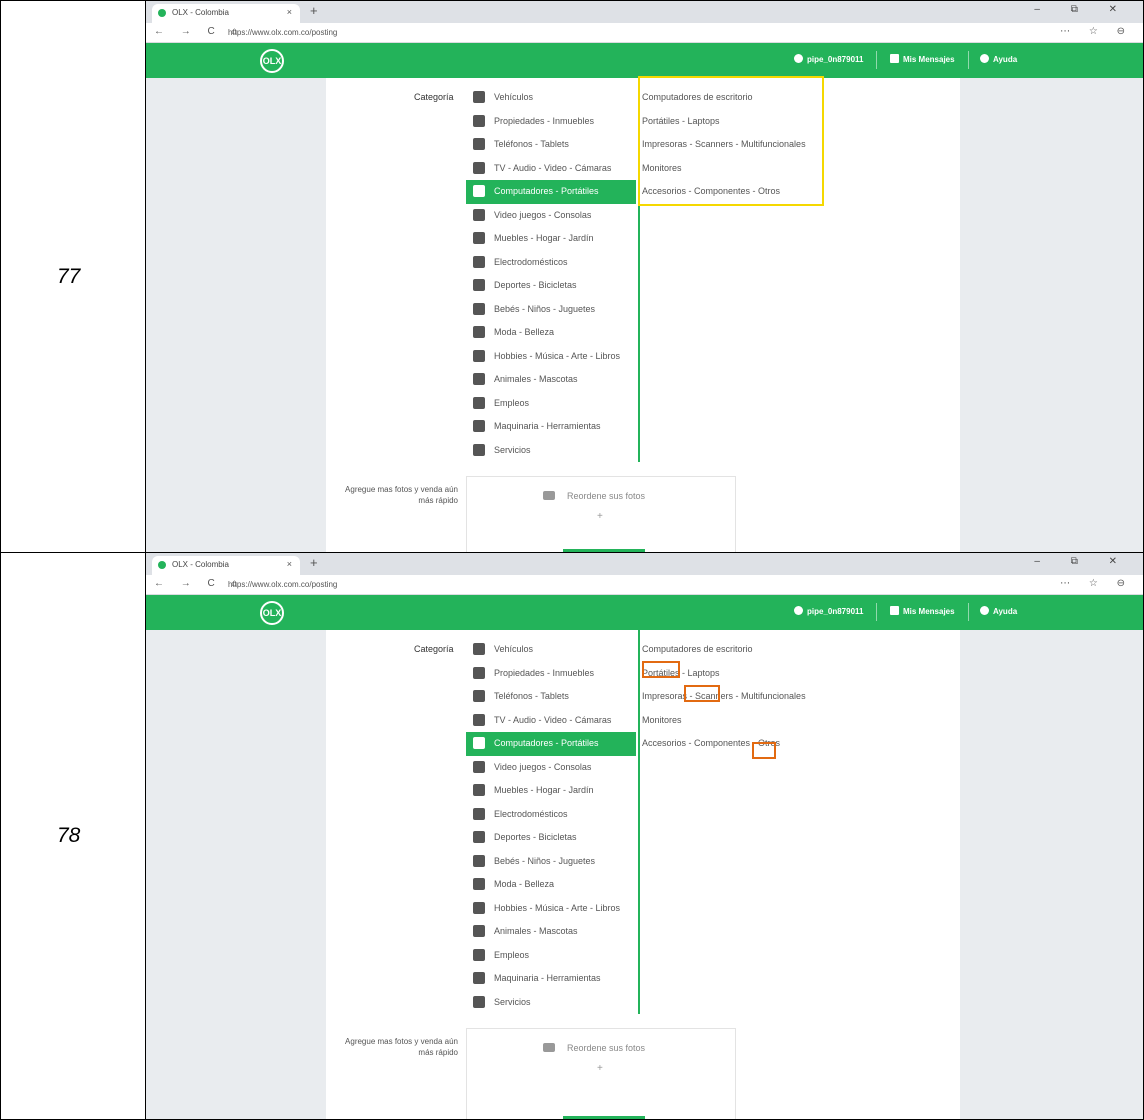 Image resolution: width=1144 pixels, height=1120 pixels. What do you see at coordinates (1005, 611) in the screenshot?
I see `help-label: Ayuda` at bounding box center [1005, 611].